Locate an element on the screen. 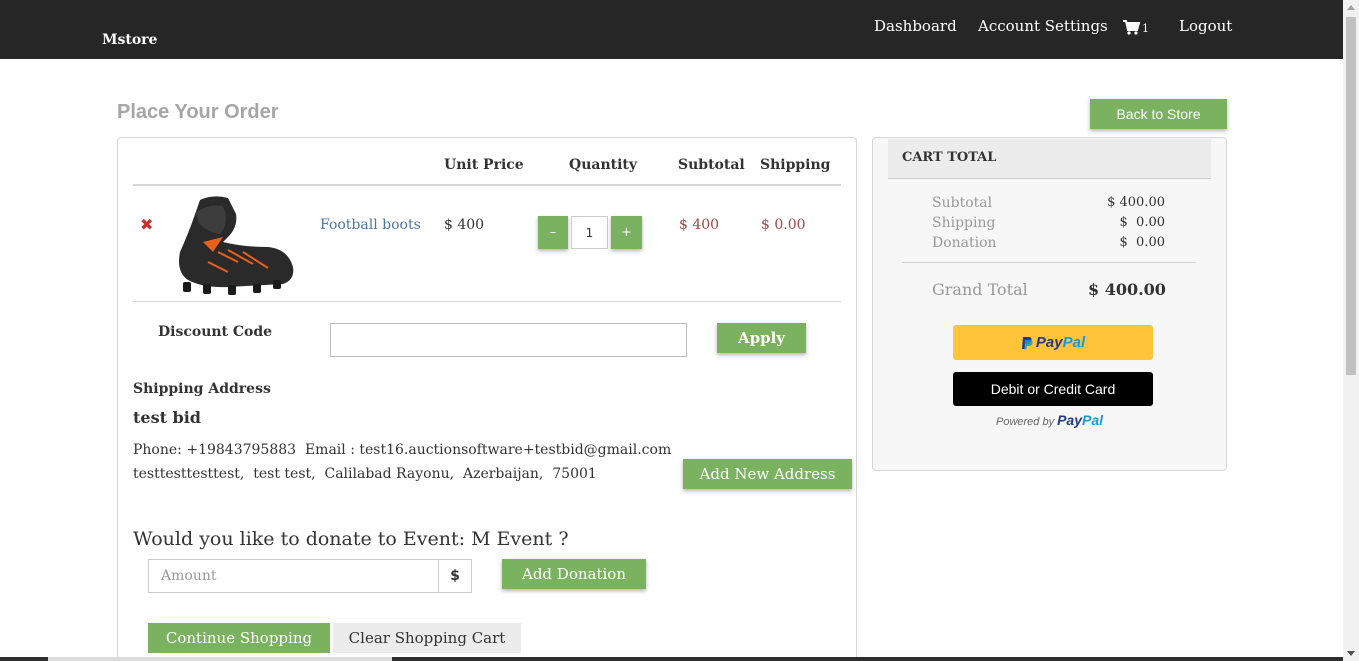 The image size is (1359, 661). quantity-decrease-button: – is located at coordinates (553, 232).